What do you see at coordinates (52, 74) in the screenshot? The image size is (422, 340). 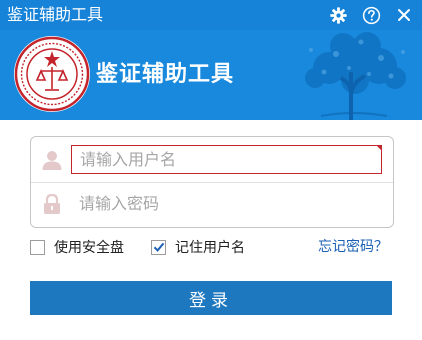 I see `seal-logo` at bounding box center [52, 74].